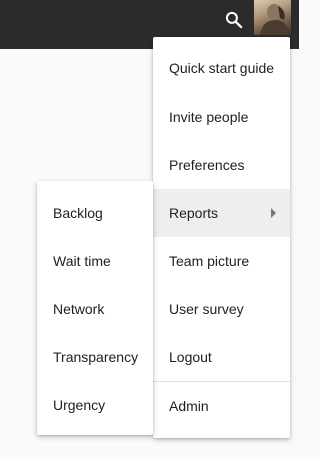 This screenshot has width=320, height=459. What do you see at coordinates (221, 406) in the screenshot?
I see `menu-item-admin: Admin` at bounding box center [221, 406].